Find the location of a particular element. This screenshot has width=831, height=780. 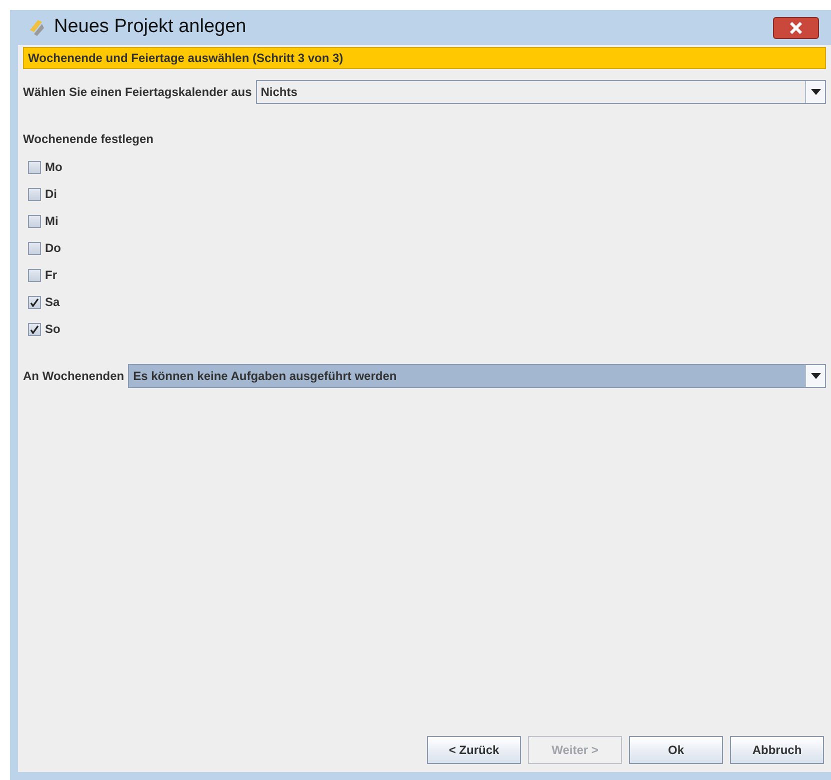

dialog-button: < Zurück is located at coordinates (474, 750).